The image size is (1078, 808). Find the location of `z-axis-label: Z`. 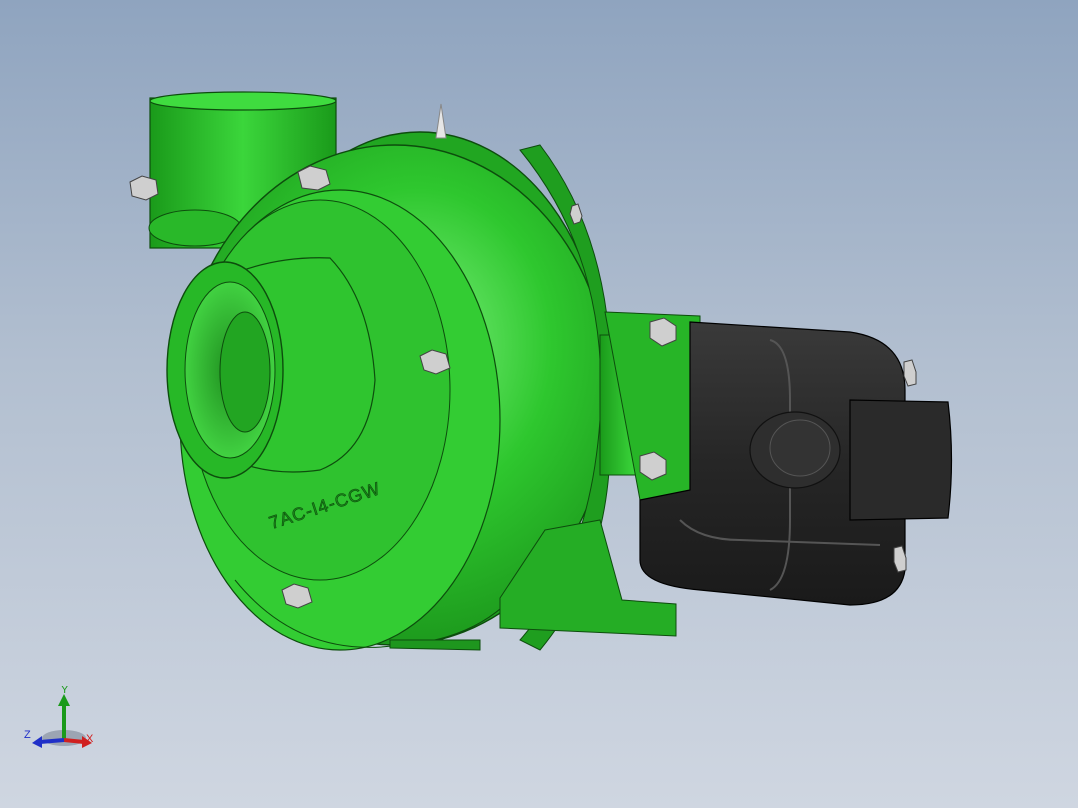

z-axis-label: Z is located at coordinates (27, 735).